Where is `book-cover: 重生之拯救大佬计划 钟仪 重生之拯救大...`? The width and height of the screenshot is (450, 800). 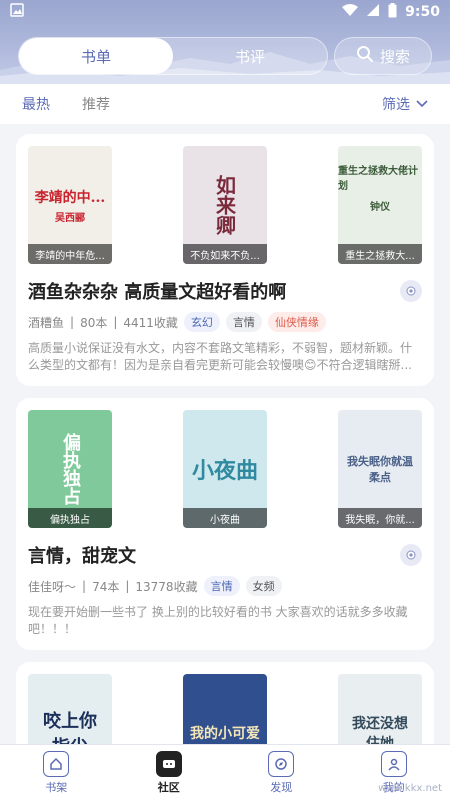 book-cover: 重生之拯救大佬计划 钟仪 重生之拯救大... is located at coordinates (380, 205).